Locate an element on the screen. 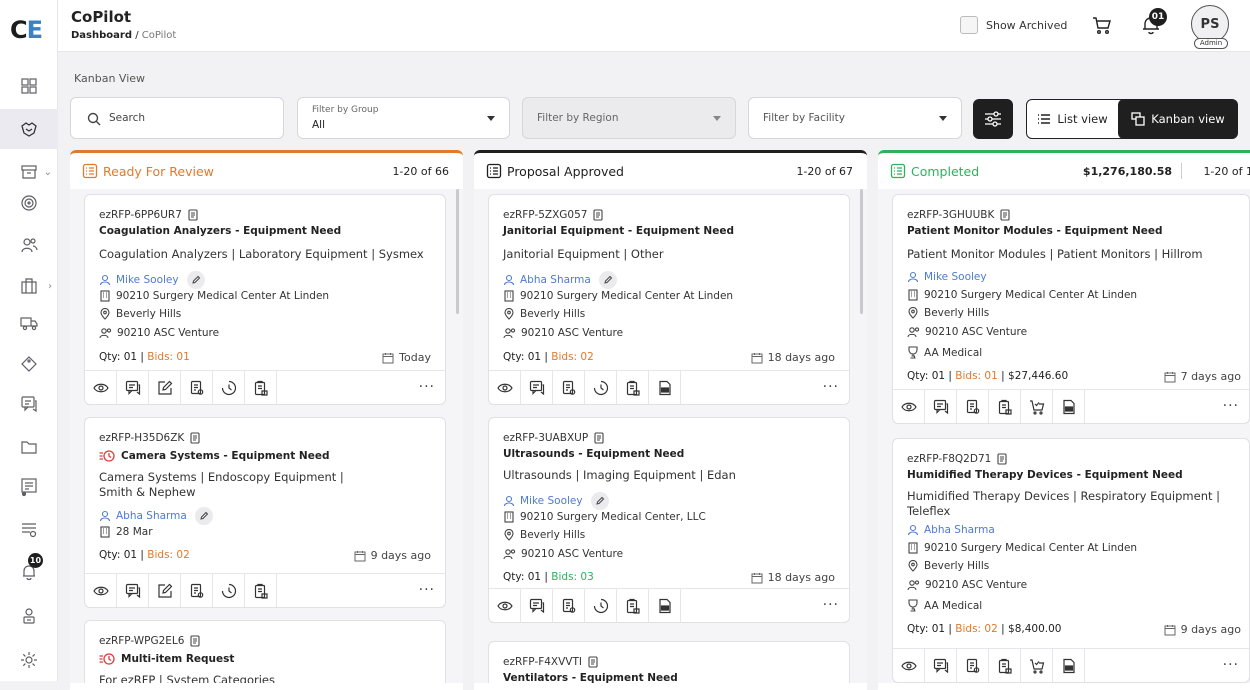  column-count: 1-20 of 66 is located at coordinates (420, 171).